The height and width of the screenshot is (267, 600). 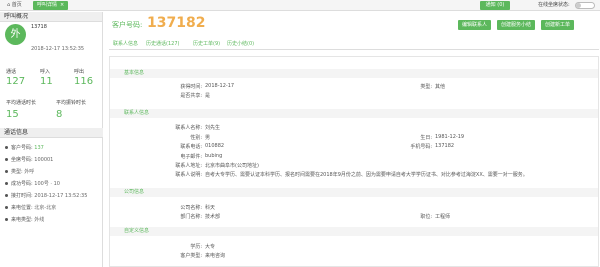 I want to click on stat-label: 呼入, so click(x=45, y=72).